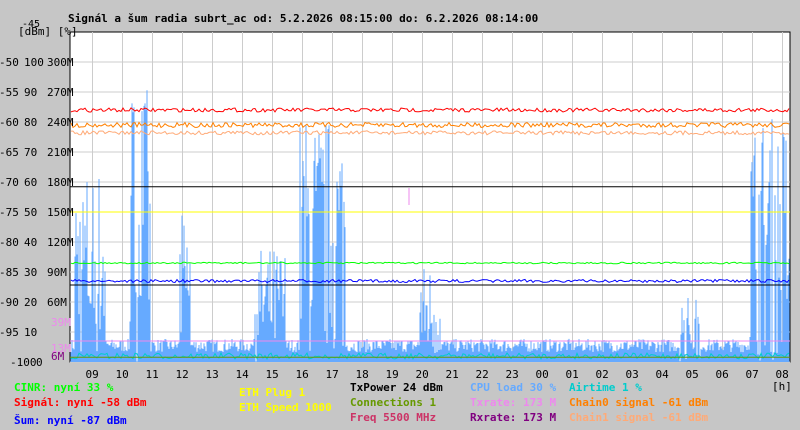 This screenshot has width=800, height=430. Describe the element at coordinates (9, 122) in the screenshot. I see `y-tick-dbm: -60` at that location.